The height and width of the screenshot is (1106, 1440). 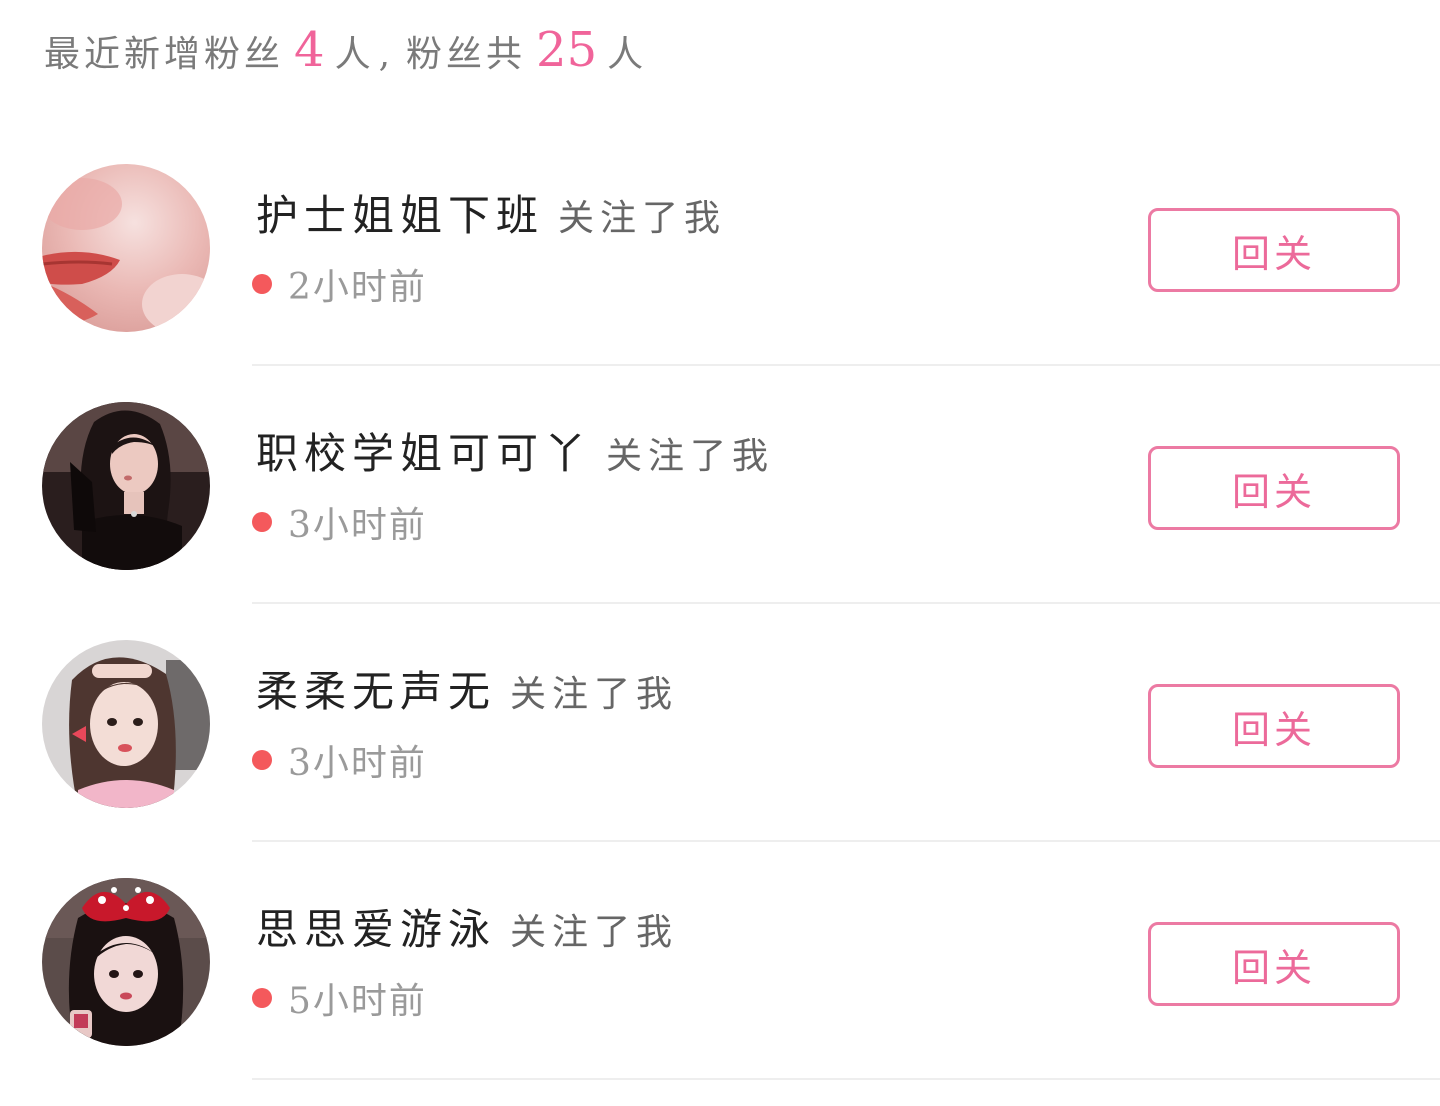 I want to click on time-line: 2小时前, so click(x=339, y=284).